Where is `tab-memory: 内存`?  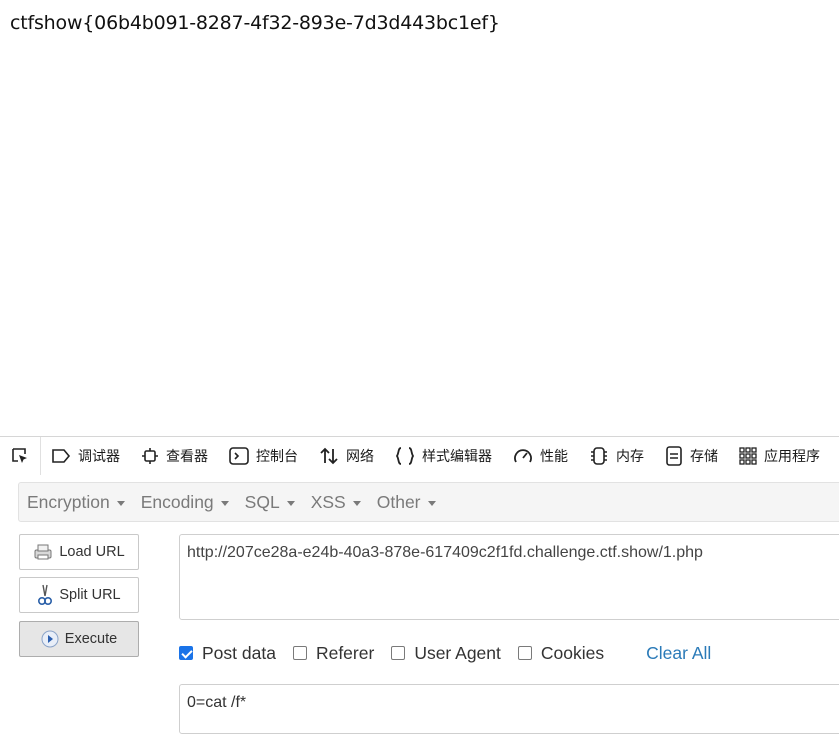 tab-memory: 内存 is located at coordinates (617, 456).